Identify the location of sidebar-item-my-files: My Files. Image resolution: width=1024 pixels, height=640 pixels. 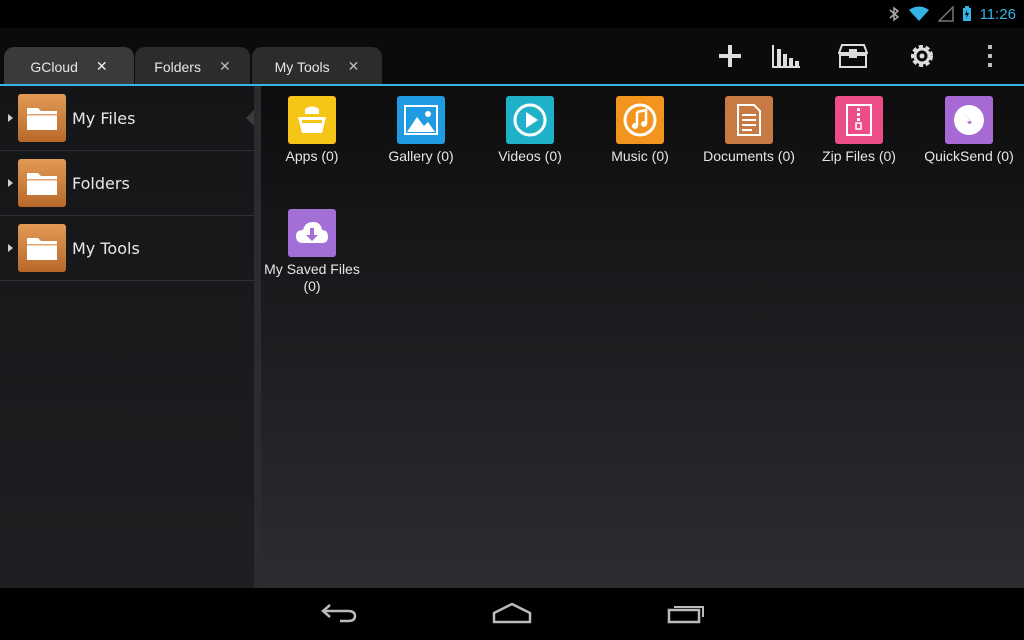
(127, 118).